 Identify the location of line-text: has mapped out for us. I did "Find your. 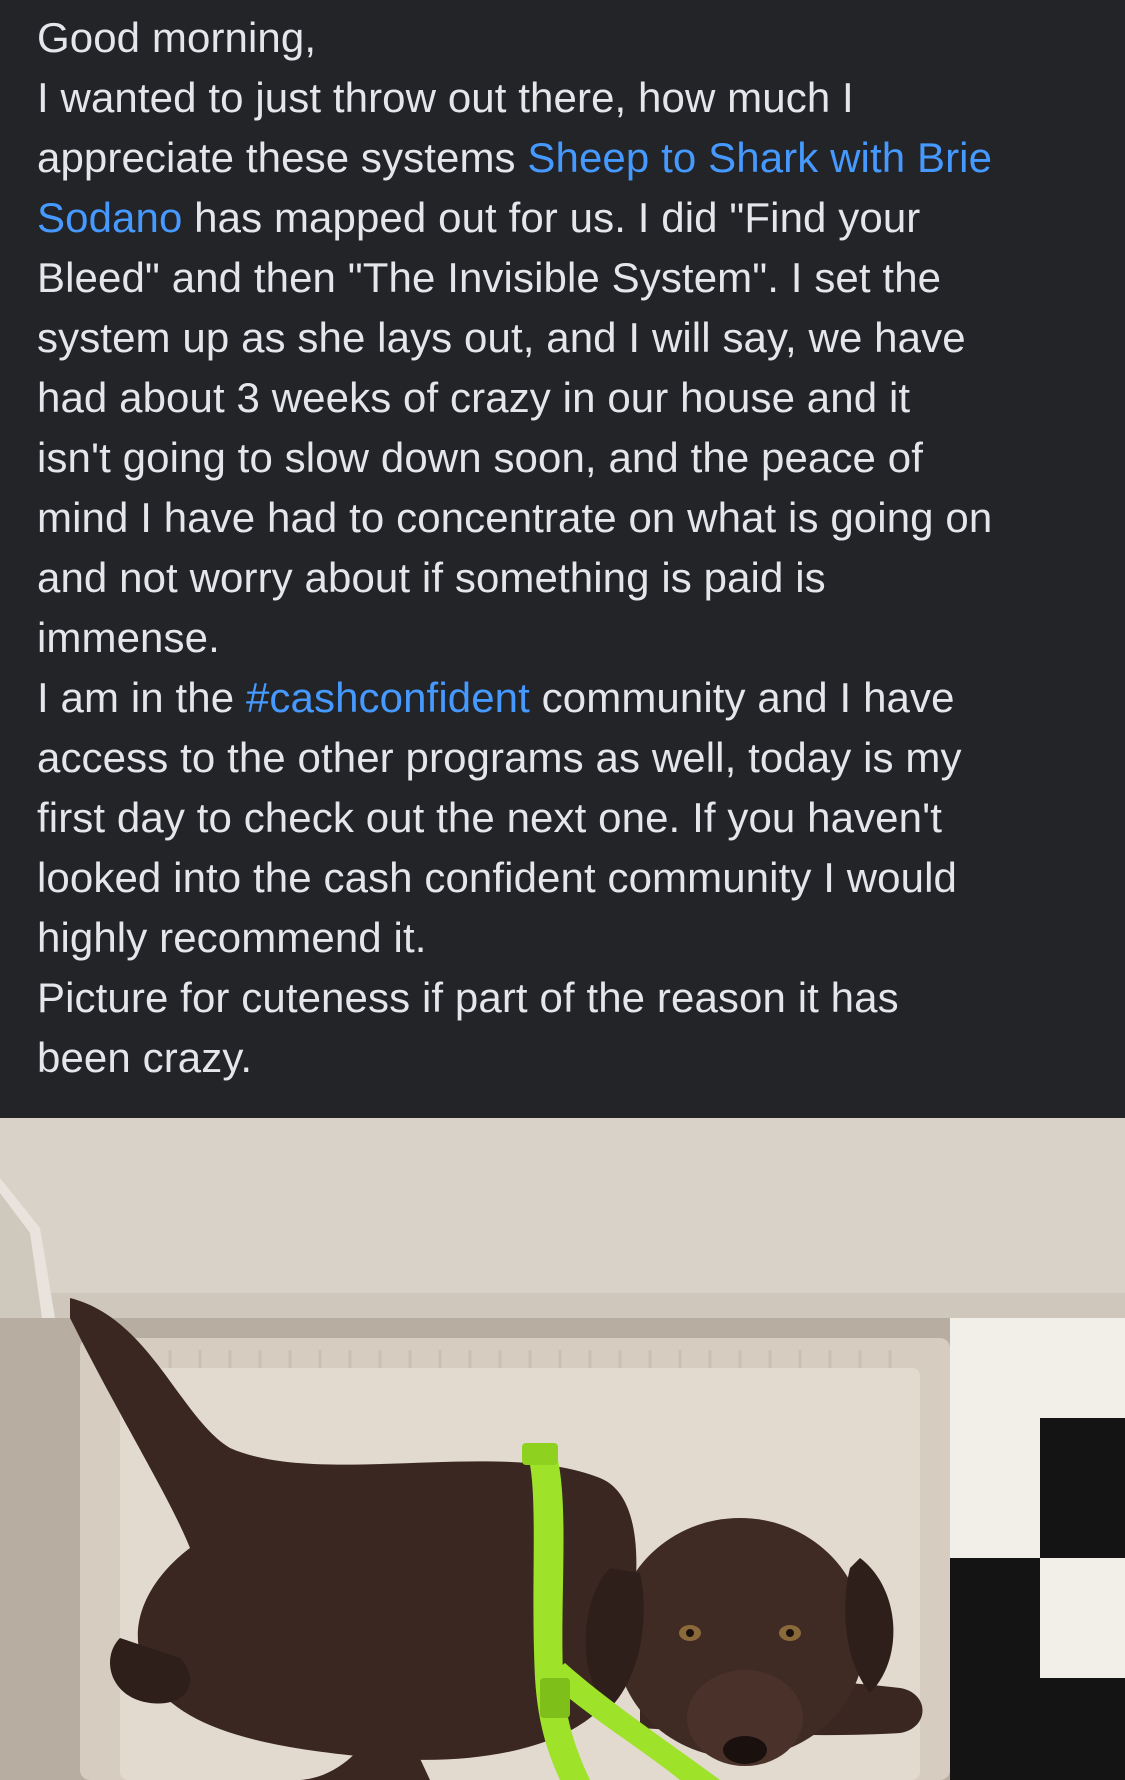
(551, 217).